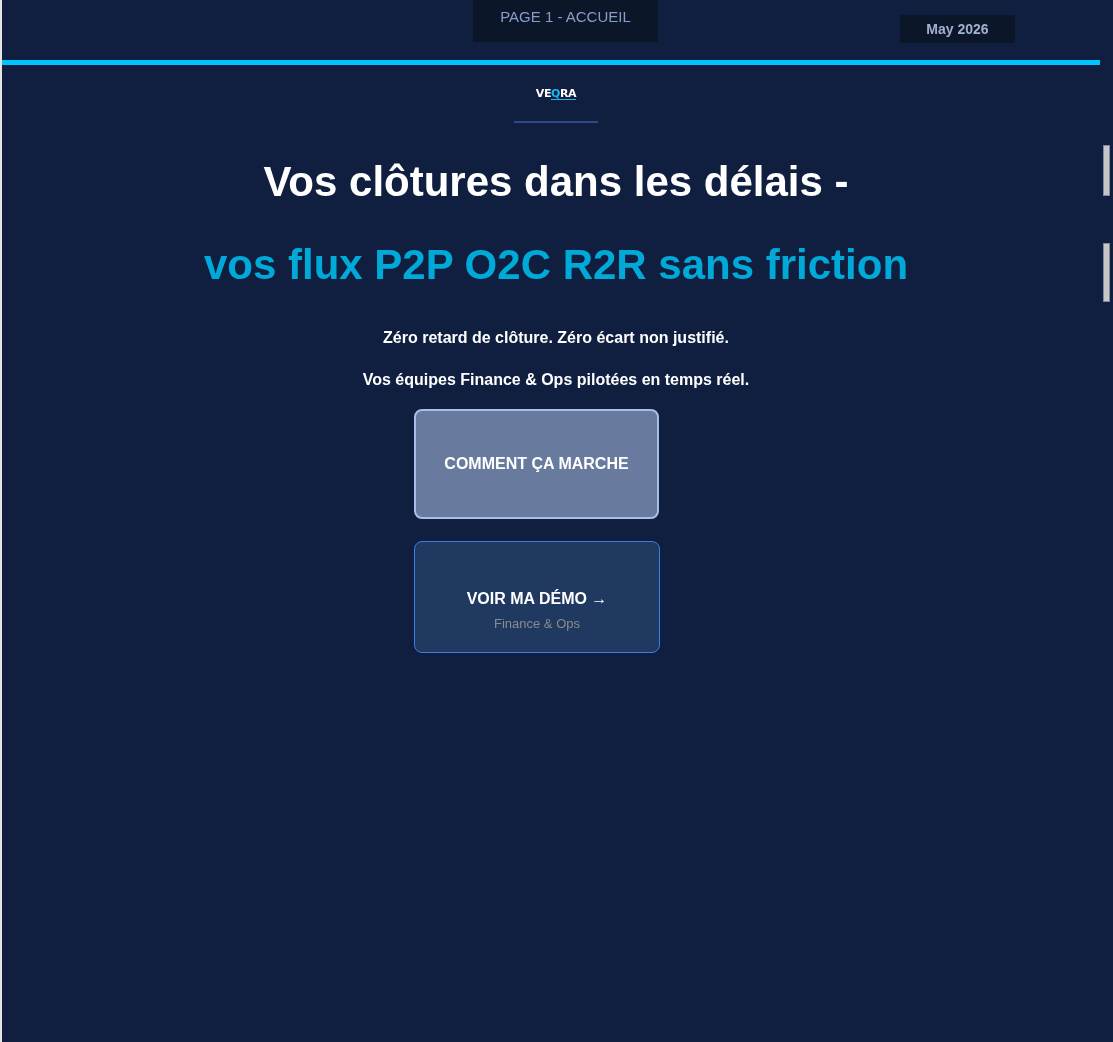  Describe the element at coordinates (536, 464) in the screenshot. I see `how-it-works-button: COMMENT ÇA MARCHE` at that location.